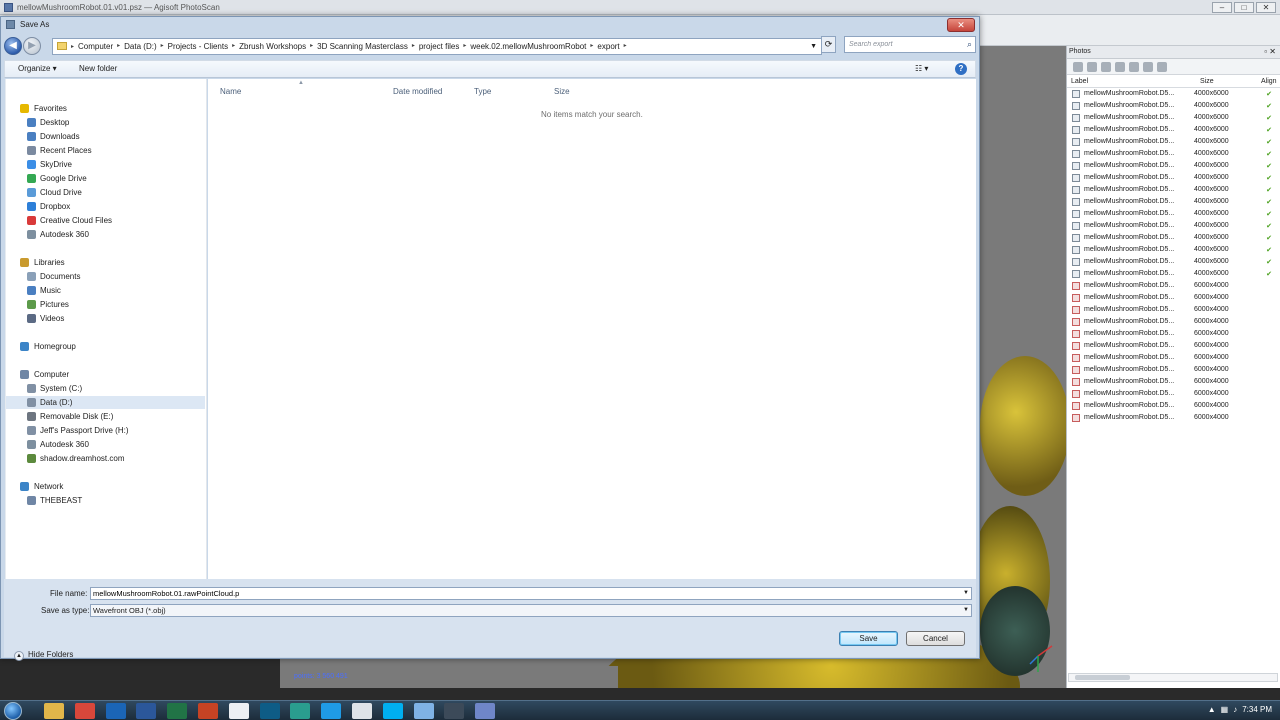  I want to click on view-options-icon: ☷ ▾, so click(921, 68).